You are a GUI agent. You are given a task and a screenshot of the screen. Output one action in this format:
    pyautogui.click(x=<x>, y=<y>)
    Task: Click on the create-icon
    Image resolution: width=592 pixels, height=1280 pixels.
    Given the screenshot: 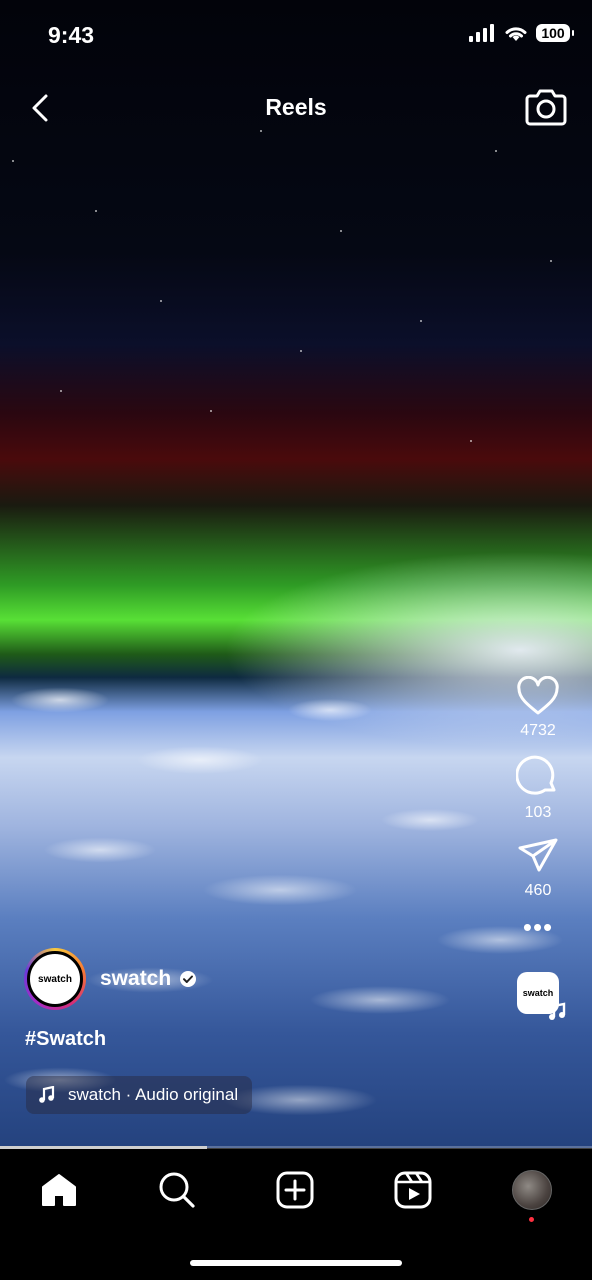 What is the action you would take?
    pyautogui.click(x=295, y=1190)
    